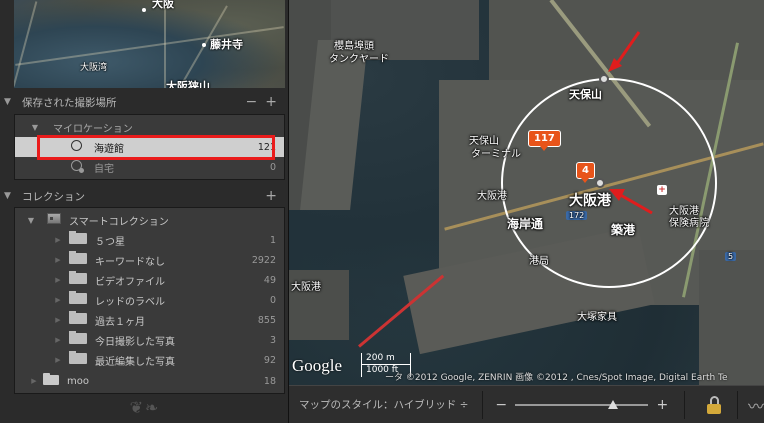 This screenshot has height=423, width=764. Describe the element at coordinates (263, 260) in the screenshot. I see `smart-collection-item-count: 2922` at that location.